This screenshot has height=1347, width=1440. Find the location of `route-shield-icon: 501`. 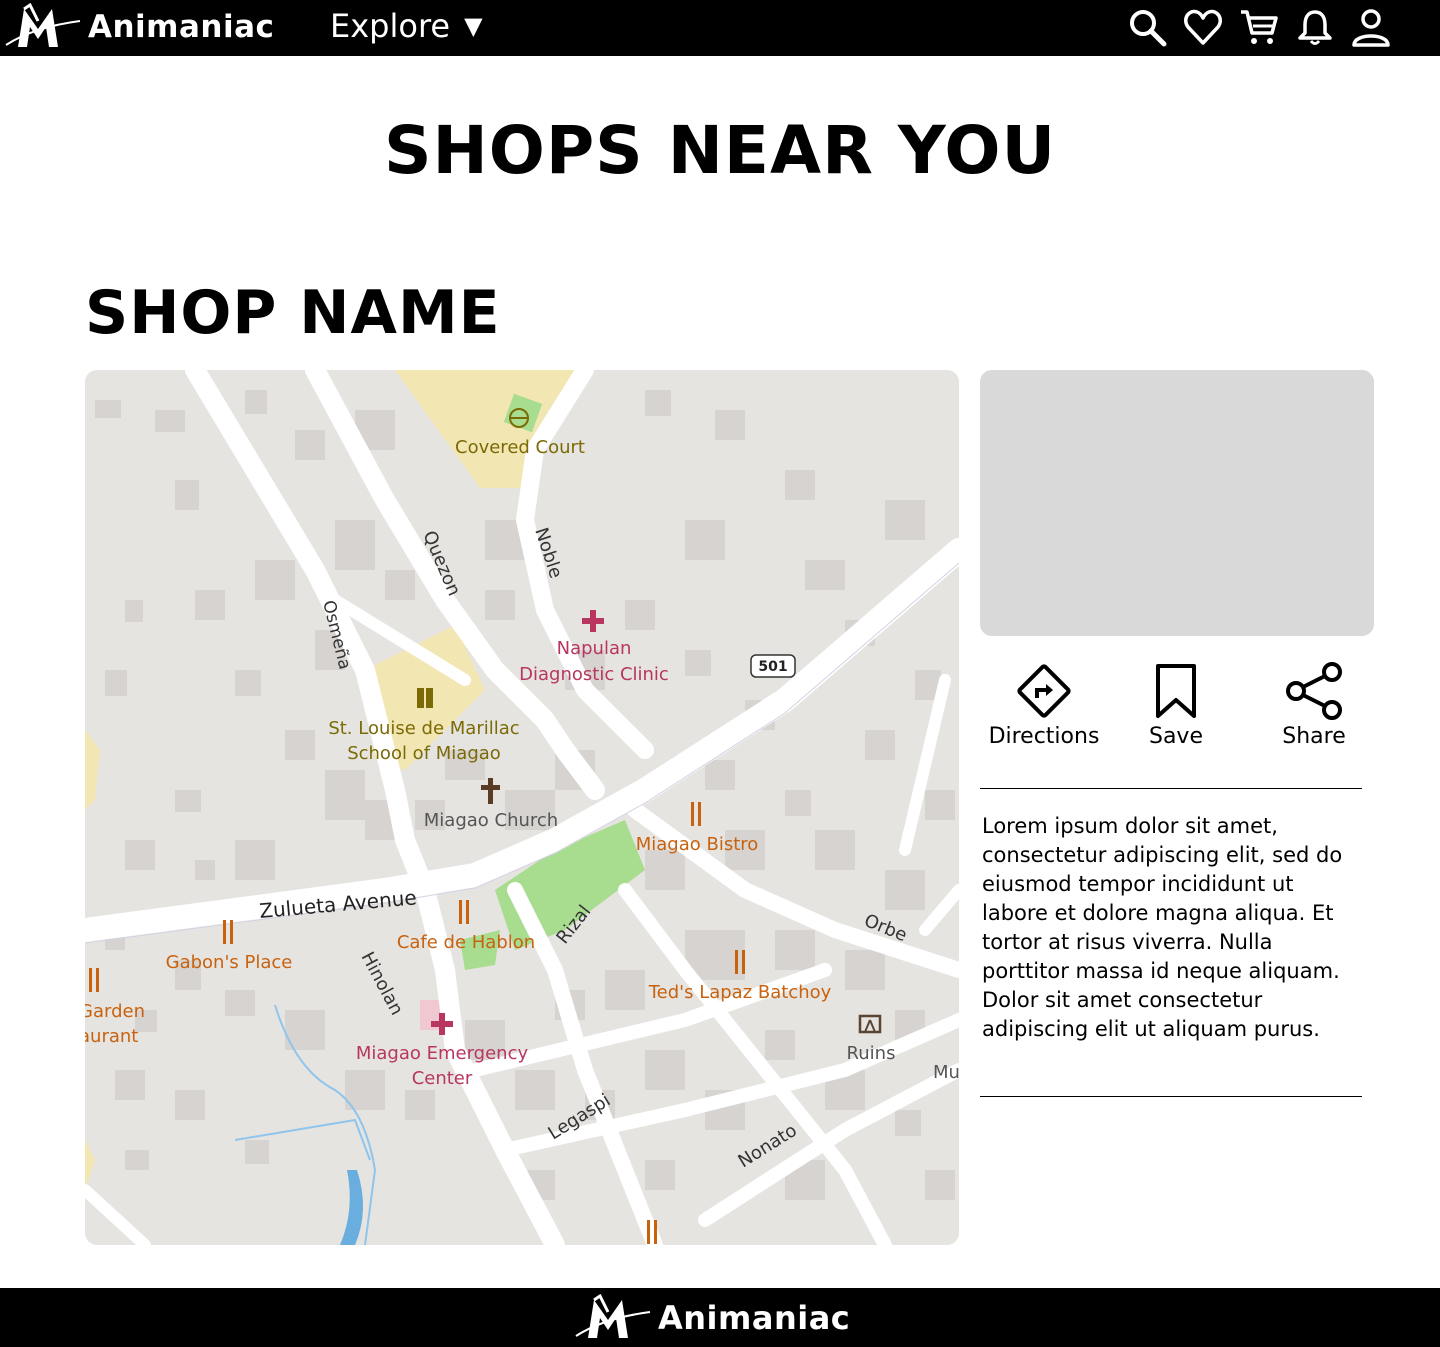

route-shield-icon: 501 is located at coordinates (773, 666).